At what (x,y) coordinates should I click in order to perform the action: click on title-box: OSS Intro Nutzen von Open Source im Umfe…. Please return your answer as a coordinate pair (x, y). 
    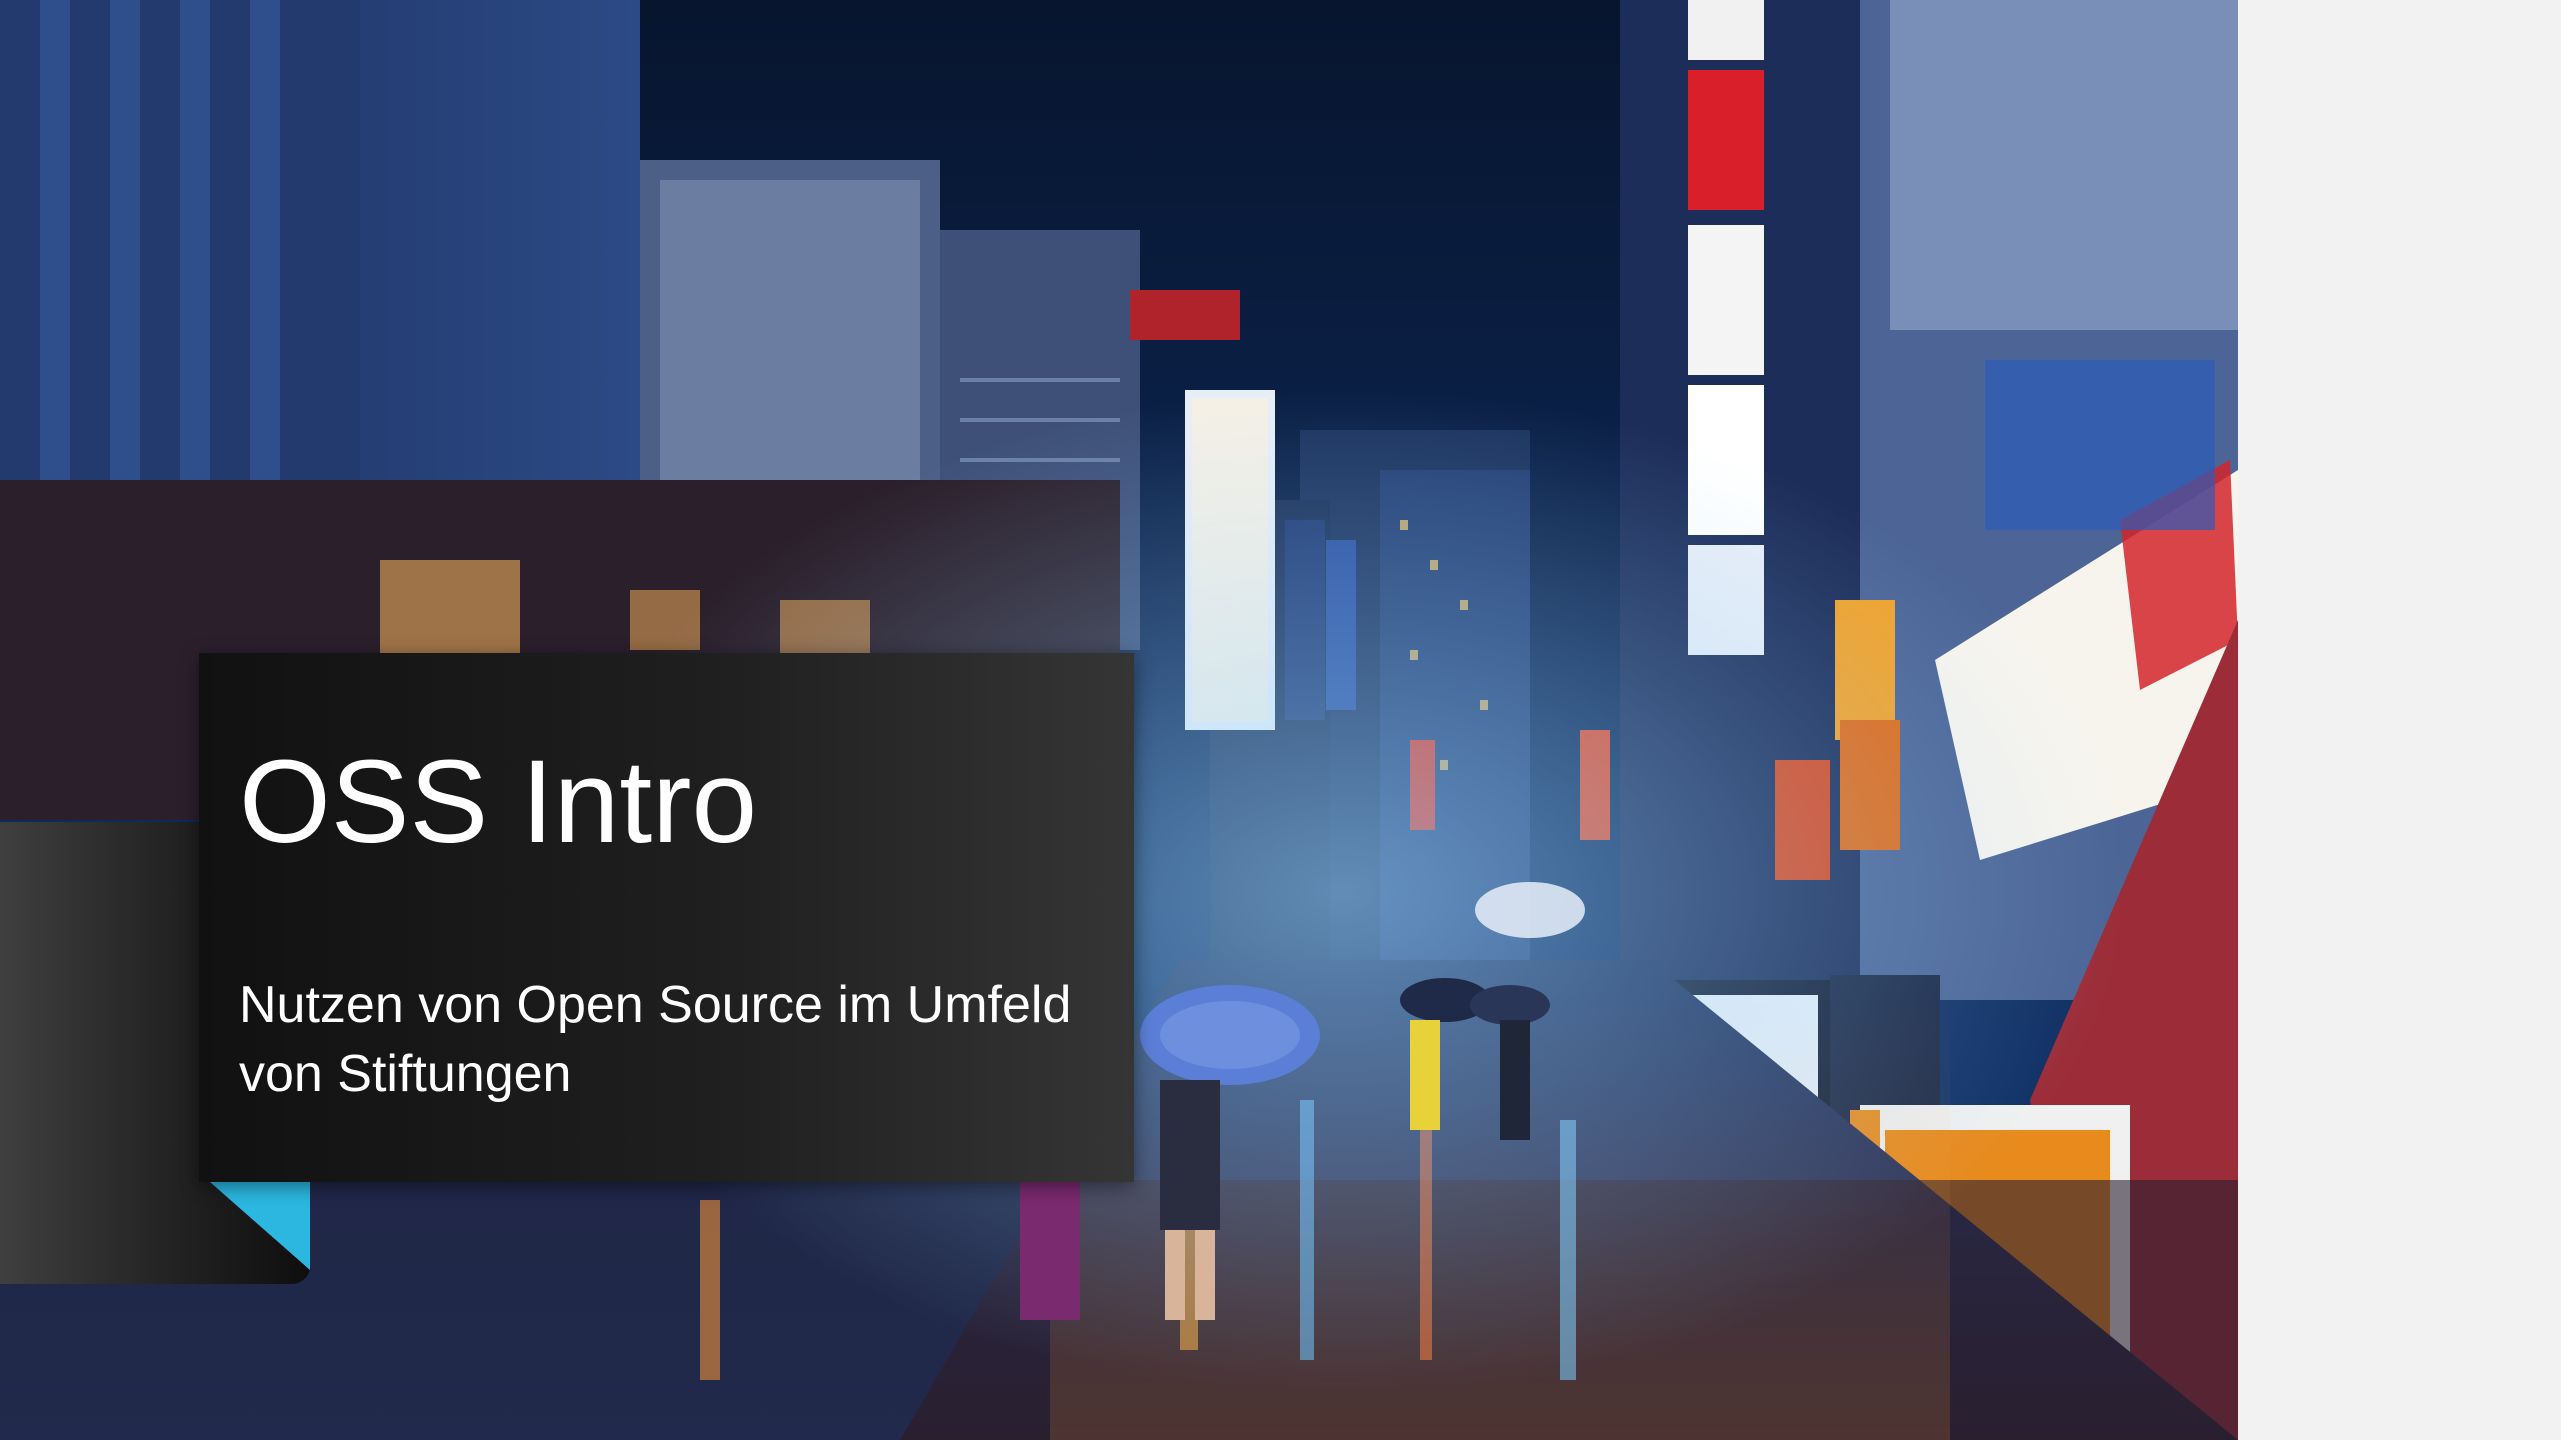
    Looking at the image, I should click on (666, 917).